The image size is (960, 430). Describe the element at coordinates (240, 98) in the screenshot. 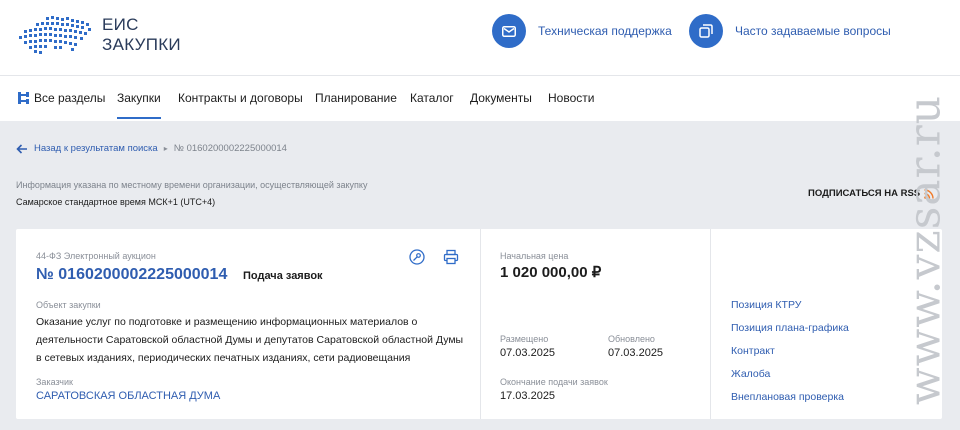

I see `nav-contracts: Контракты и договоры` at that location.